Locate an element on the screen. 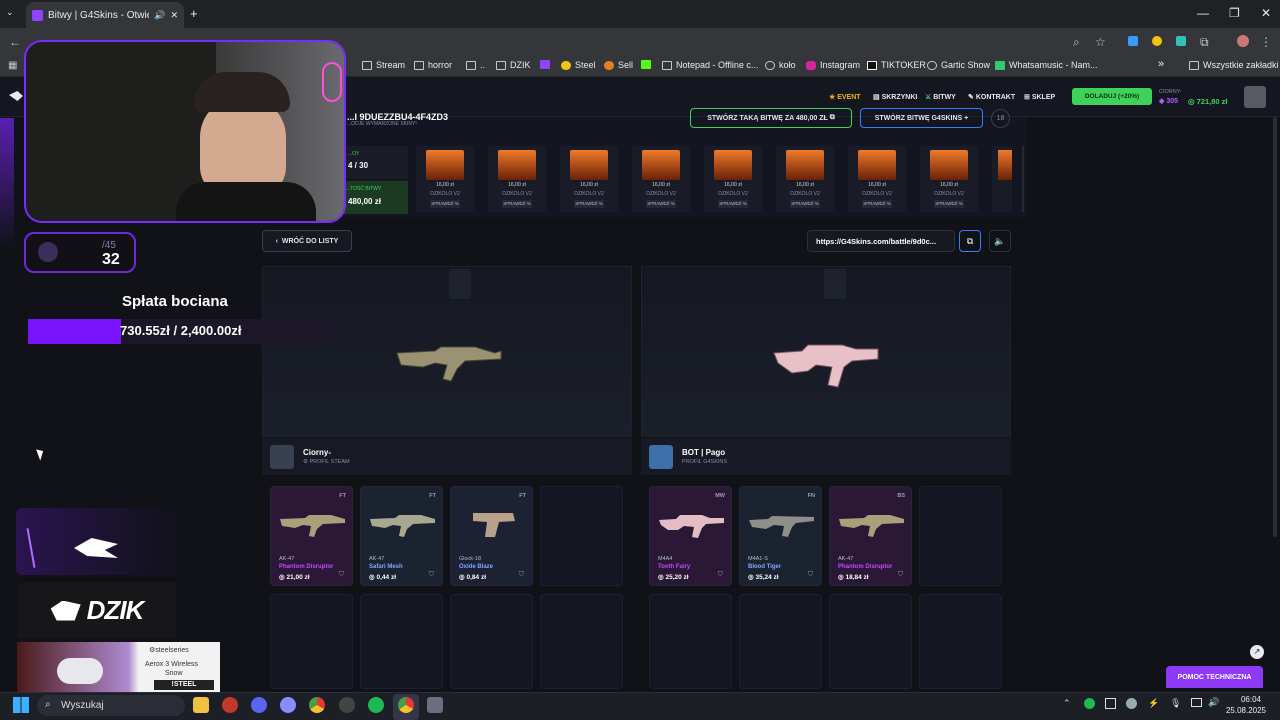  create-same-battle-button: STWÓRZ TAKĄ BITWĘ ZA 480,00 ZŁ ⧉ is located at coordinates (771, 118).